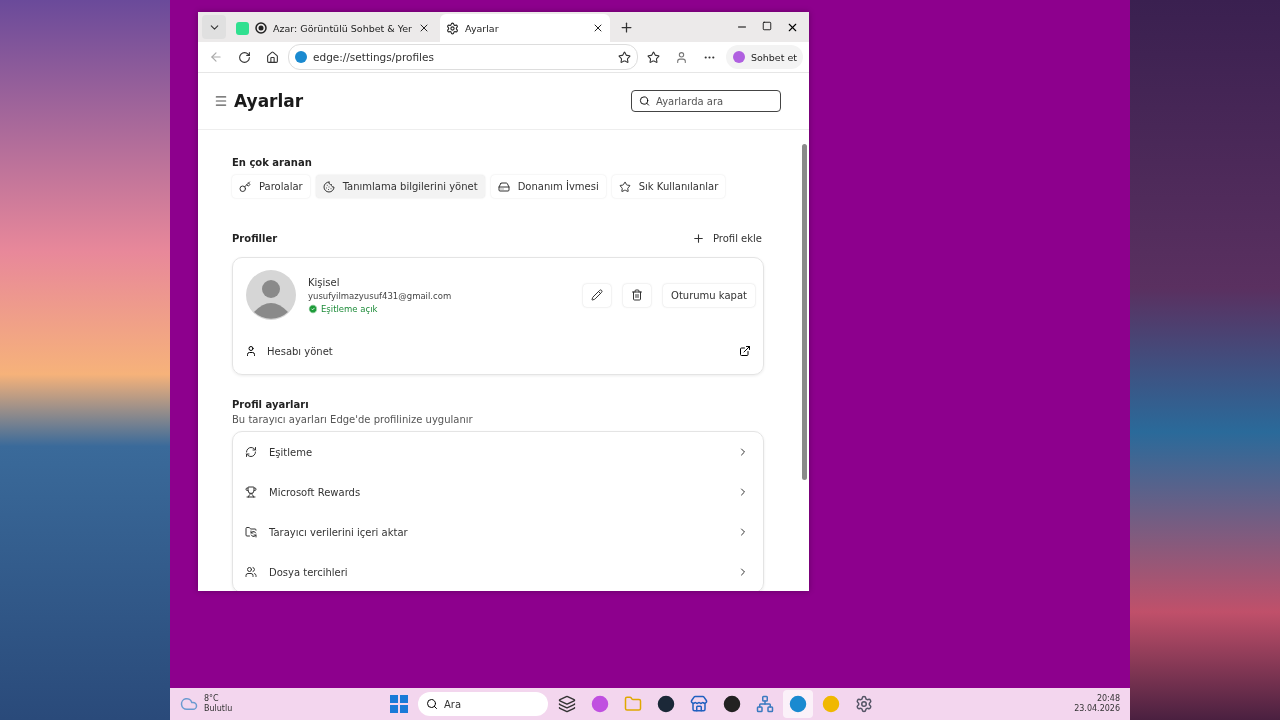  Describe the element at coordinates (498, 351) in the screenshot. I see `manage-account-link: Hesabı yönet` at that location.